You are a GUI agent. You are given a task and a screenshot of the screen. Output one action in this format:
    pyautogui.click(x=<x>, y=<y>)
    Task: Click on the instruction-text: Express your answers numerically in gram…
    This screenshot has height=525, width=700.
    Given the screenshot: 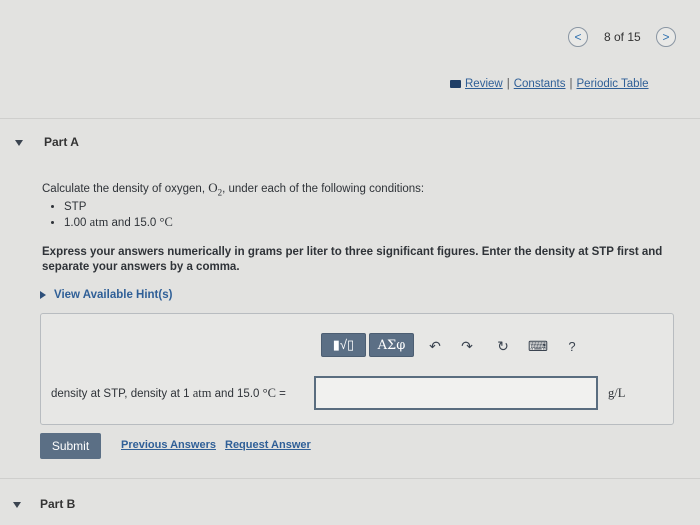 What is the action you would take?
    pyautogui.click(x=352, y=259)
    